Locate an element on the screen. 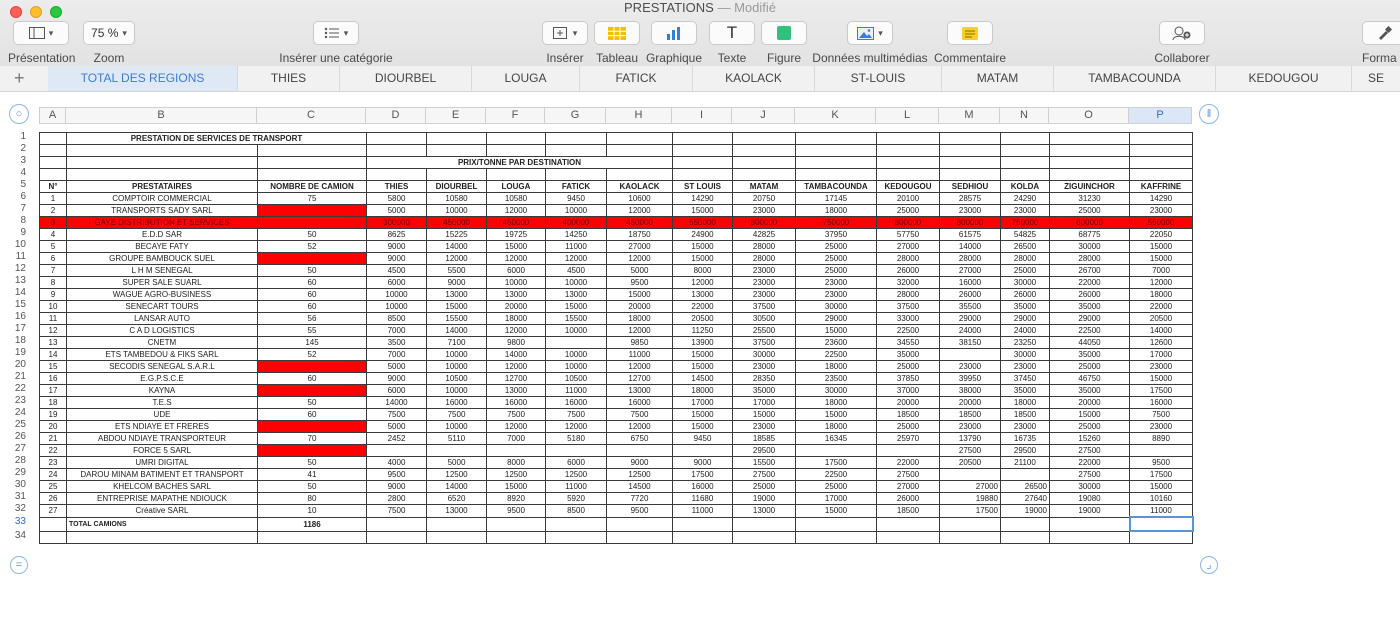 The height and width of the screenshot is (640, 1400). cell: 28000 is located at coordinates (908, 294).